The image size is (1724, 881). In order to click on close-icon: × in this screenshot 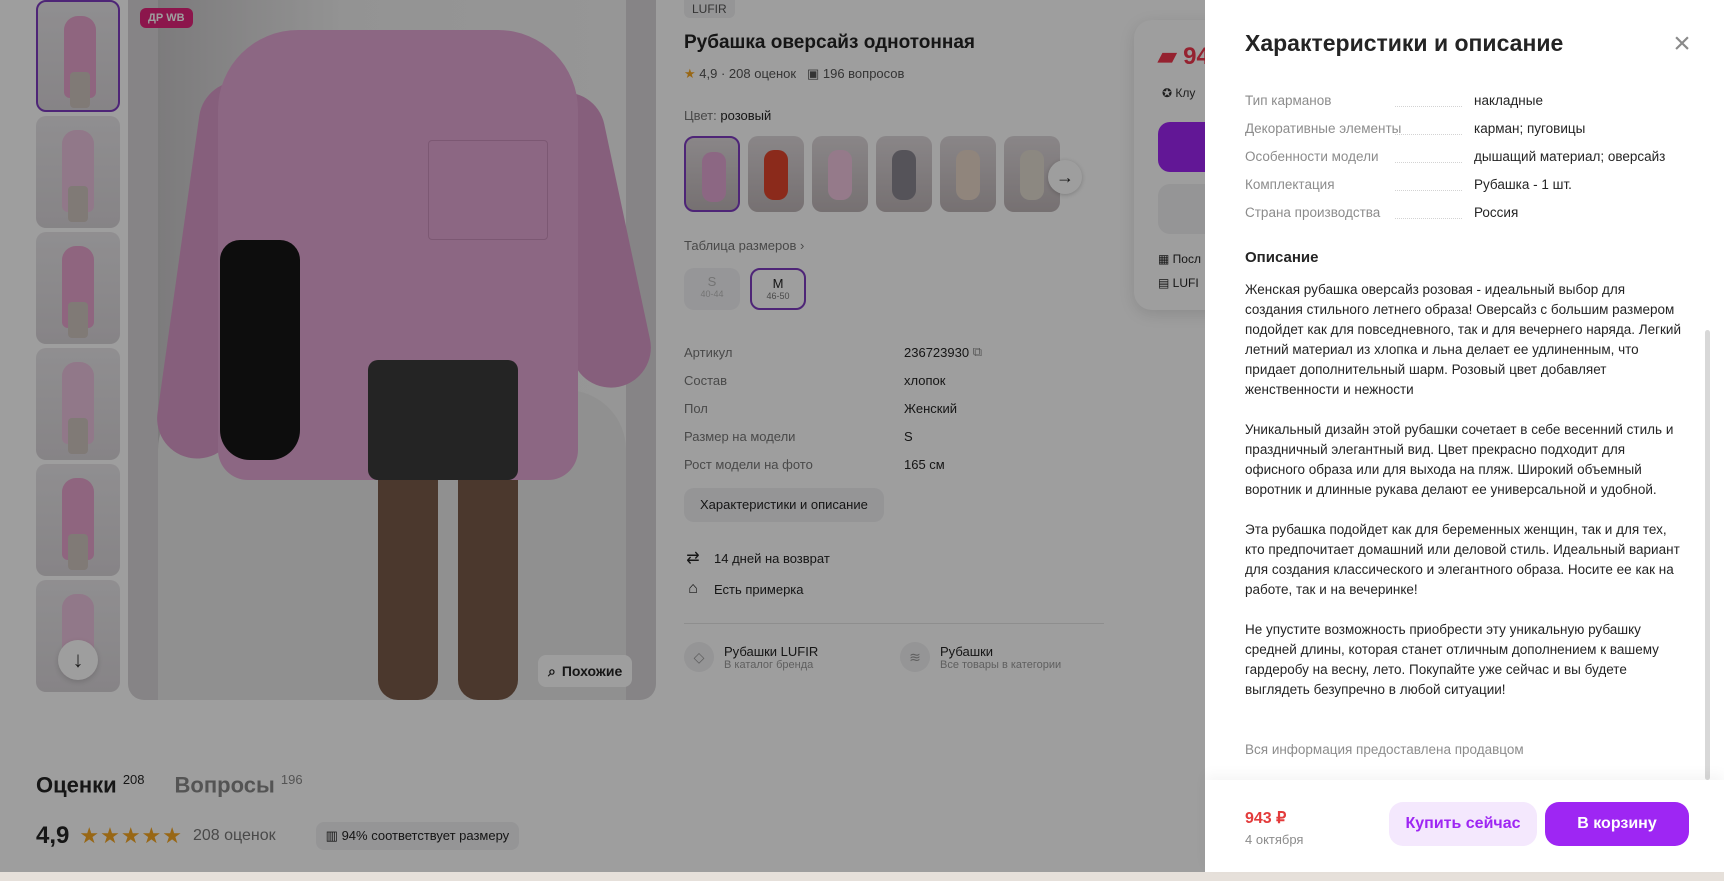, I will do `click(1682, 44)`.